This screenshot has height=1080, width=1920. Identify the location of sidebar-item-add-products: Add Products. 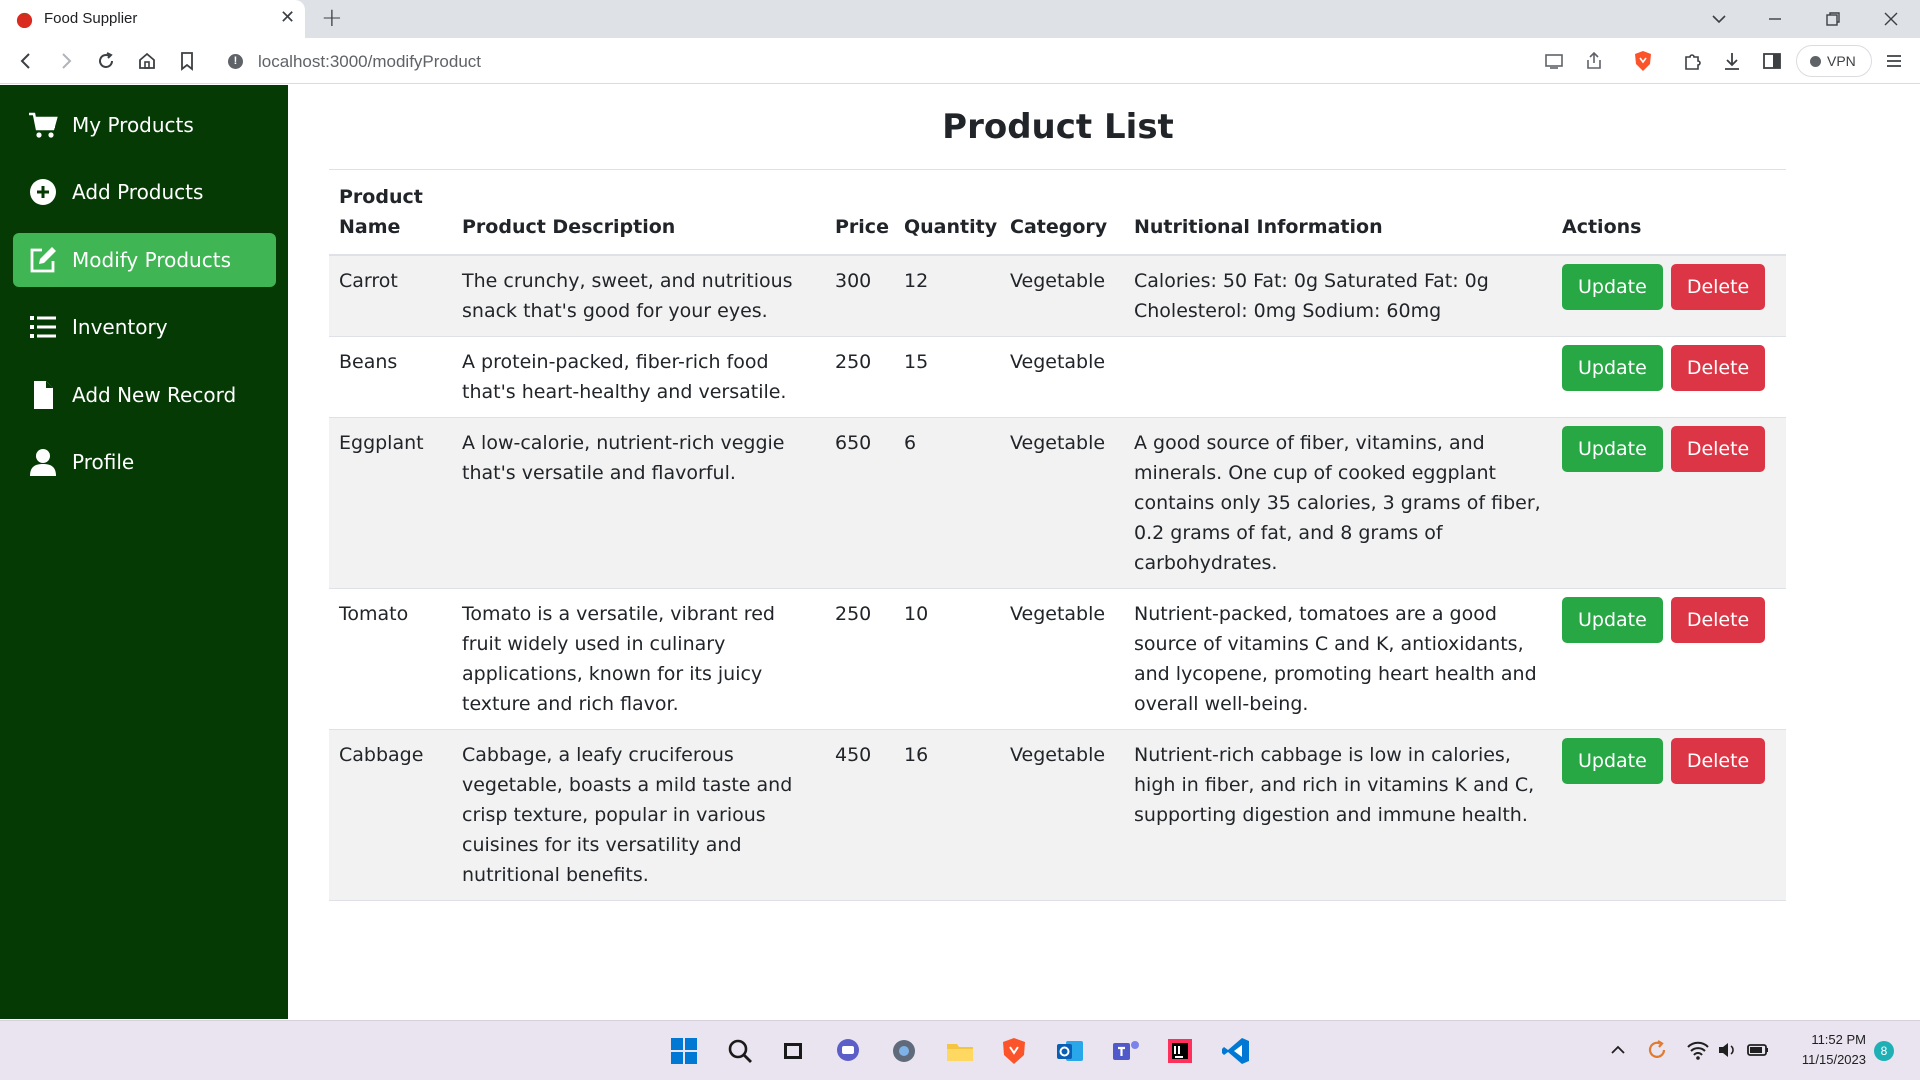
(144, 192).